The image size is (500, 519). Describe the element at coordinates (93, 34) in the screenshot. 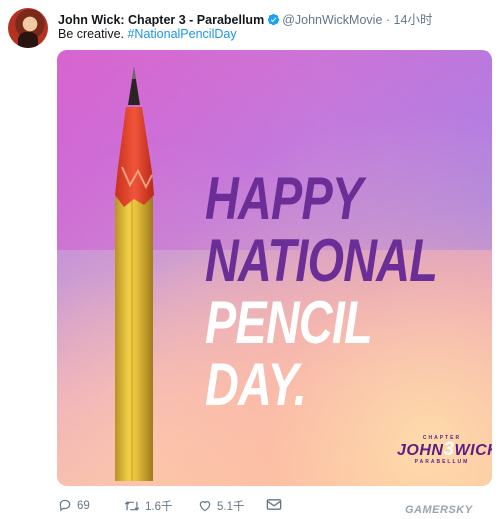

I see `tweet-text-plain: Be creative.` at that location.